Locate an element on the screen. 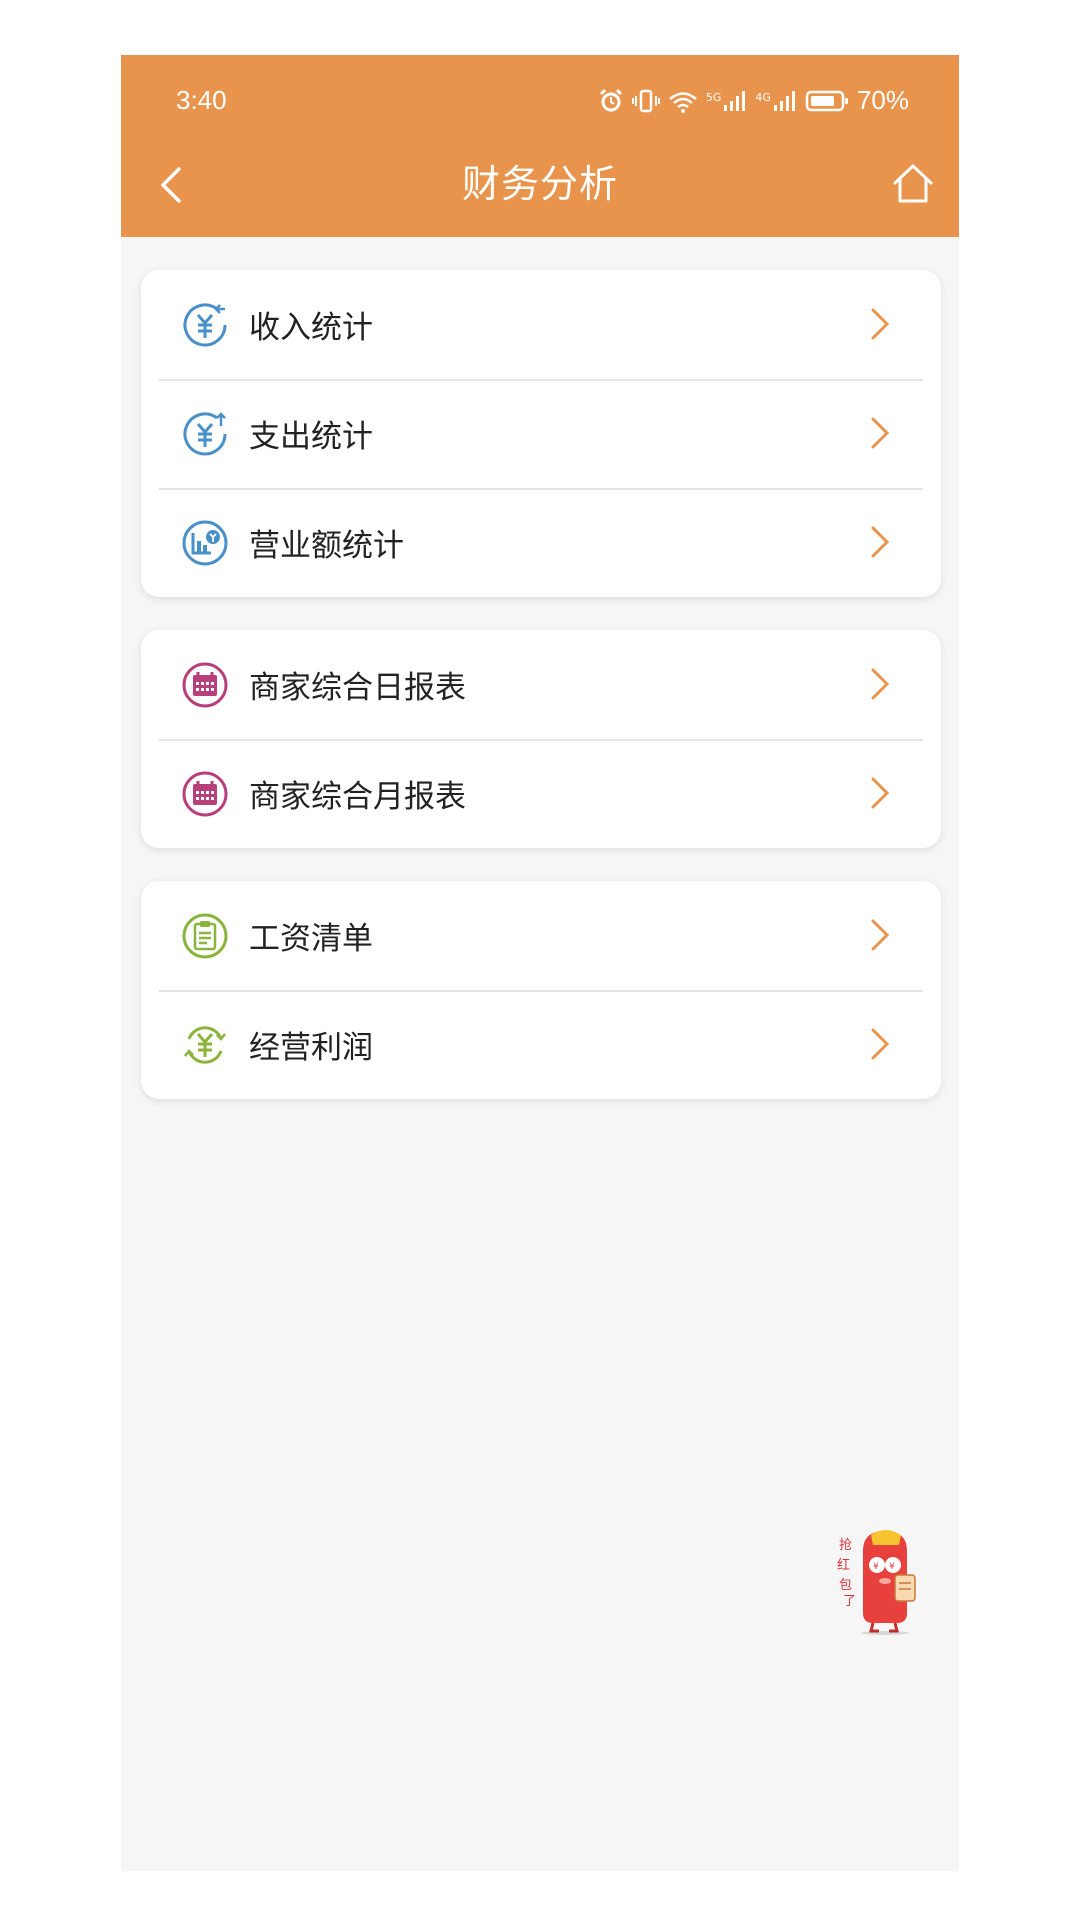 This screenshot has width=1080, height=1920. wifi-icon is located at coordinates (683, 102).